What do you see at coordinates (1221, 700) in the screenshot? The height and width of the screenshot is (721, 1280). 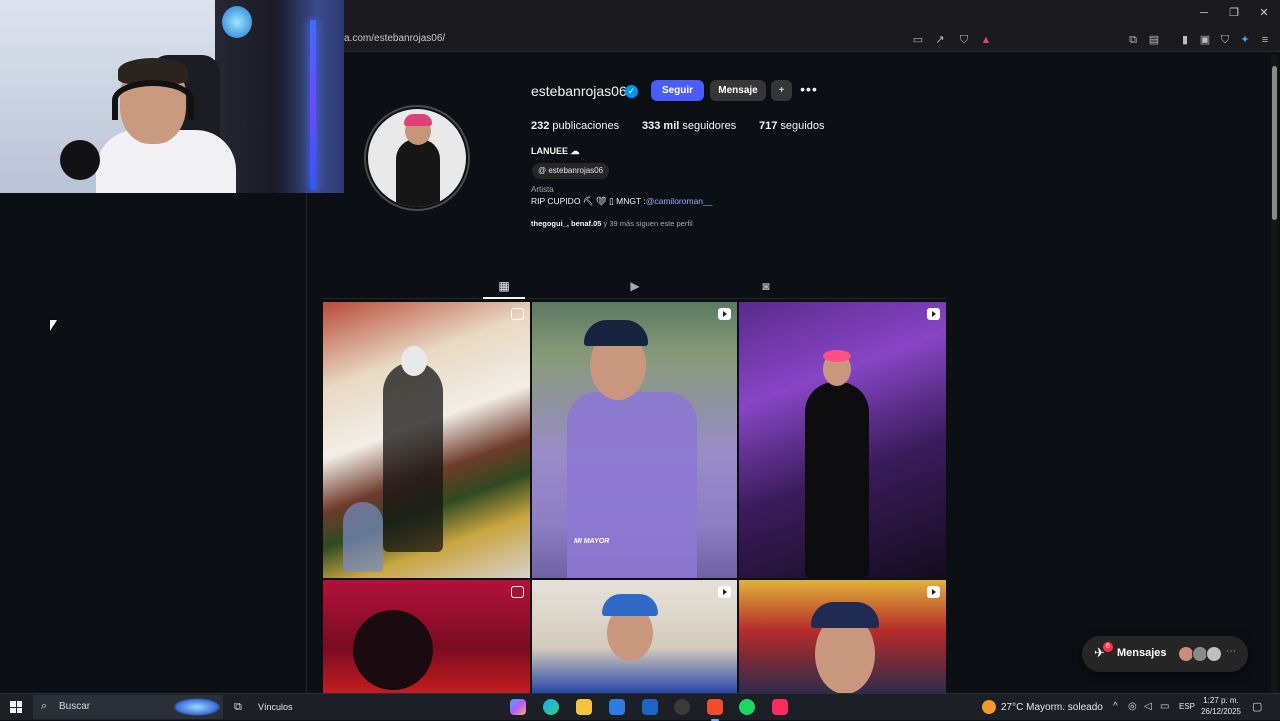 I see `clock-time: 1:27 p. m.` at bounding box center [1221, 700].